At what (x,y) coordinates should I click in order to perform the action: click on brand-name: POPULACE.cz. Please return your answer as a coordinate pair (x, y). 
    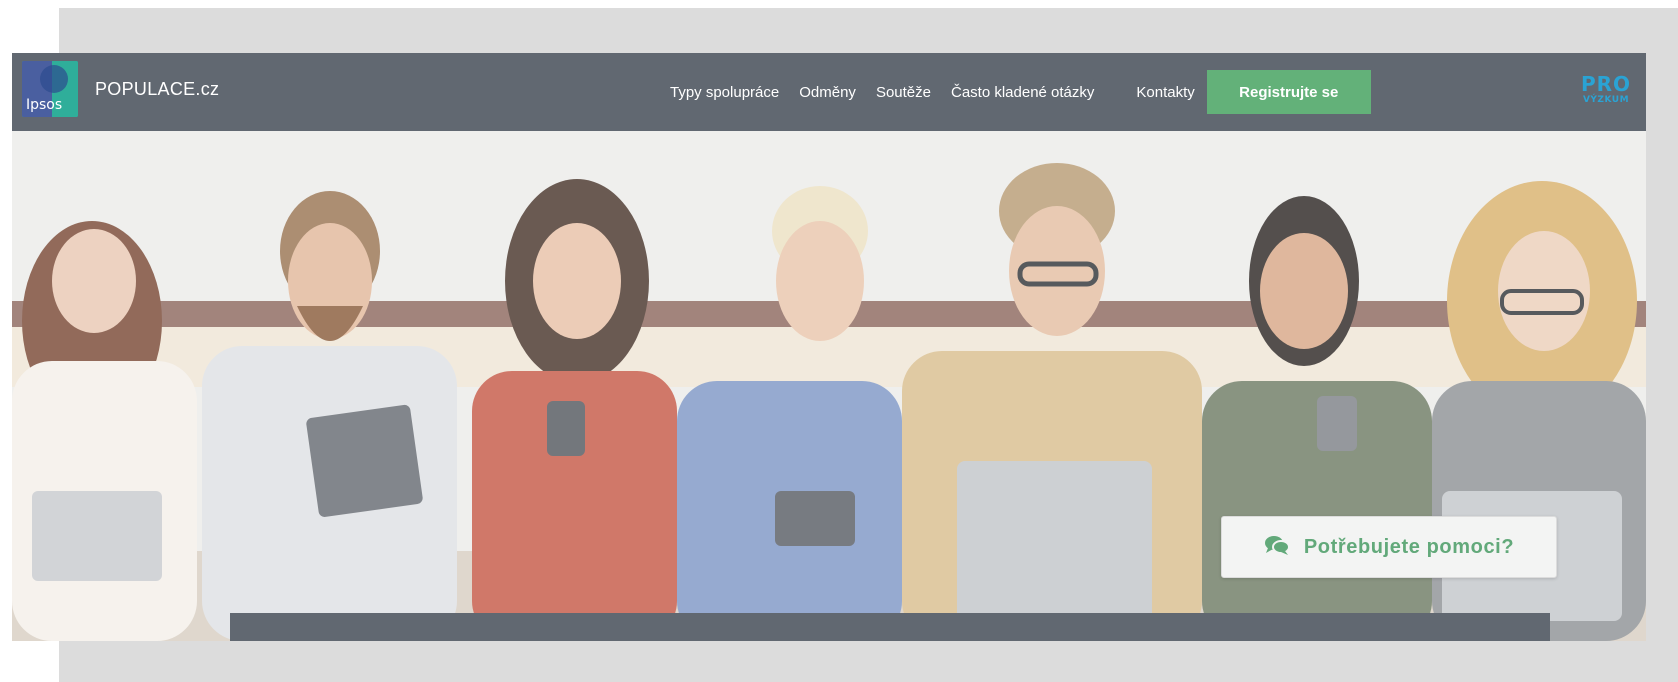
    Looking at the image, I should click on (157, 89).